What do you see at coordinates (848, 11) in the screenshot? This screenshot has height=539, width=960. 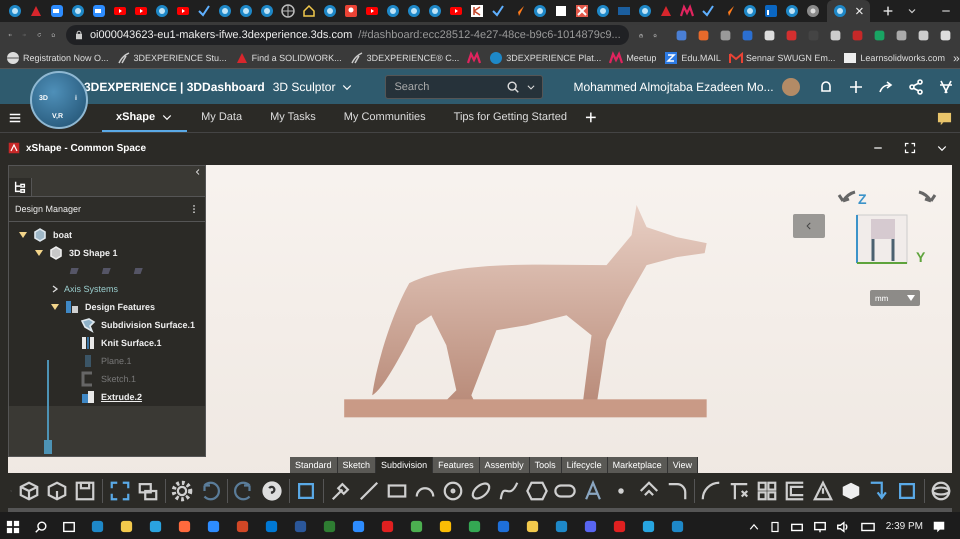 I see `browser-tab: ×` at bounding box center [848, 11].